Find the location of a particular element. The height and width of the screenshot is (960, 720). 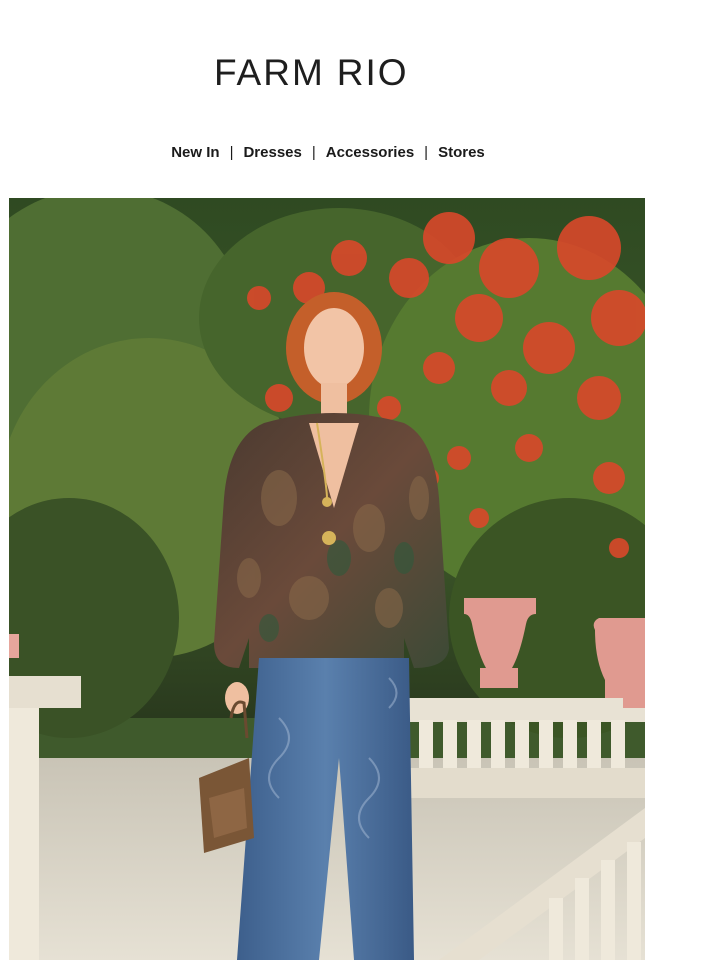

main-nav: New In | Dresses | Accessories | Stores is located at coordinates (328, 152).